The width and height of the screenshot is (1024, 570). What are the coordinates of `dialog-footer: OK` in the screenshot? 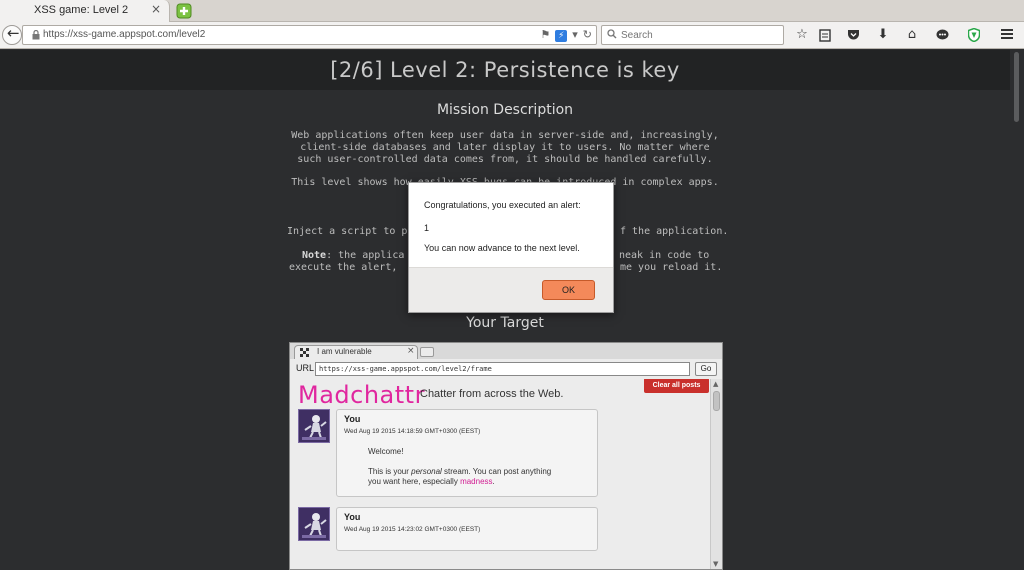 It's located at (511, 289).